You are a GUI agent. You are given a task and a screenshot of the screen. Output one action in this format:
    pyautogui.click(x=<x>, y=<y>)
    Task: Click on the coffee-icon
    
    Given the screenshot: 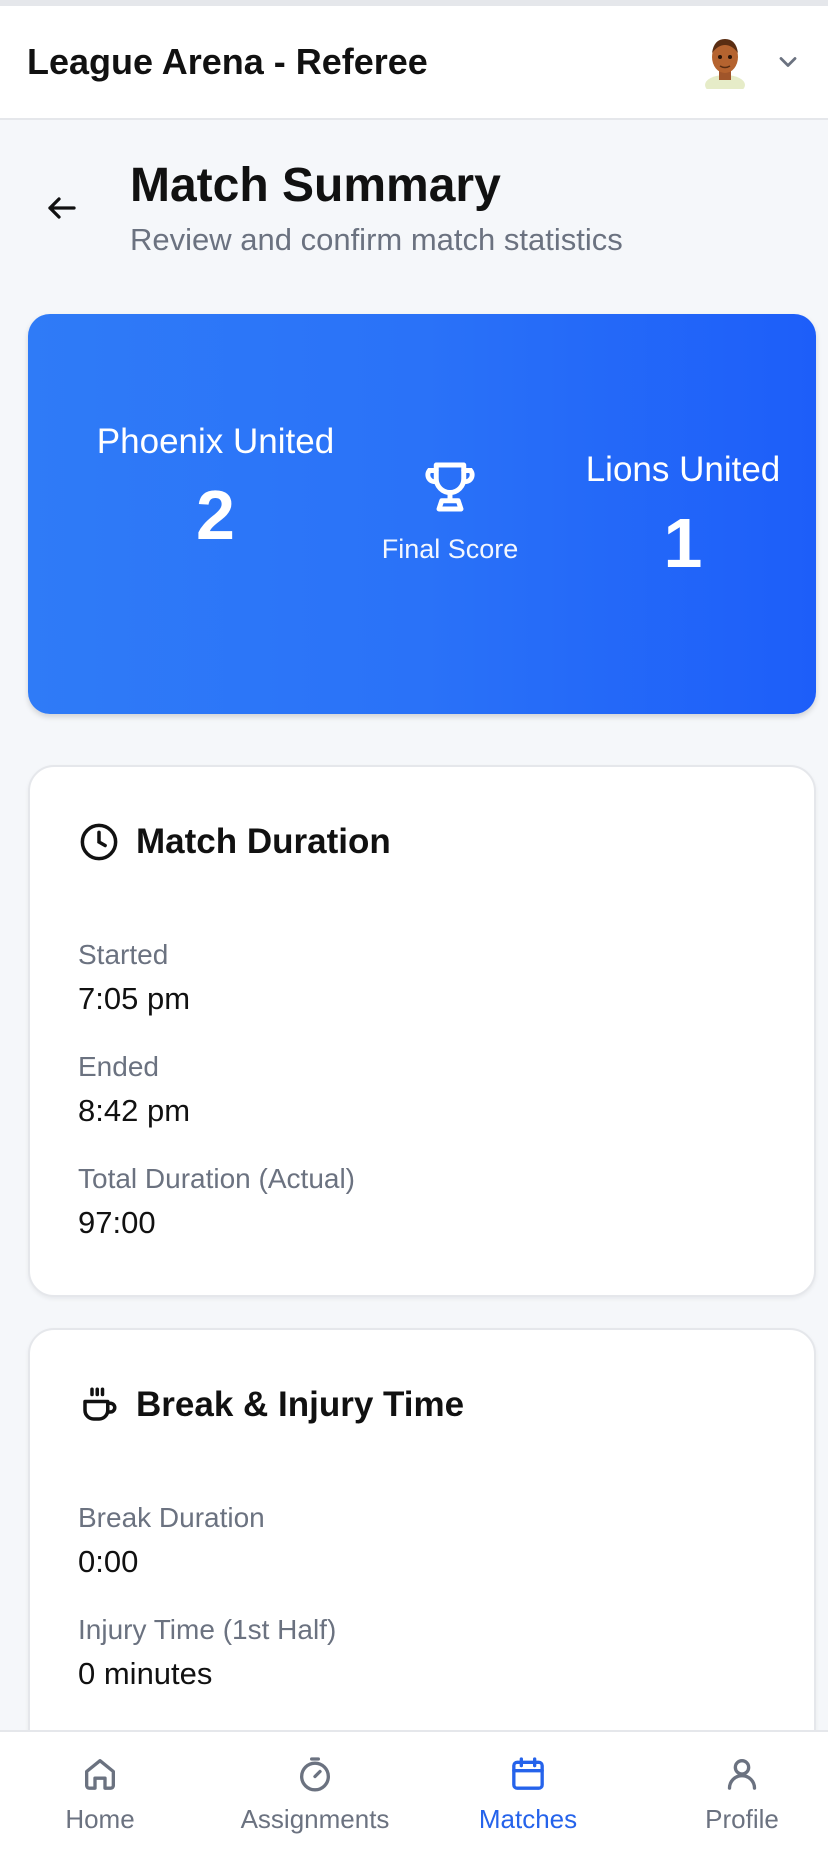 What is the action you would take?
    pyautogui.click(x=100, y=1404)
    